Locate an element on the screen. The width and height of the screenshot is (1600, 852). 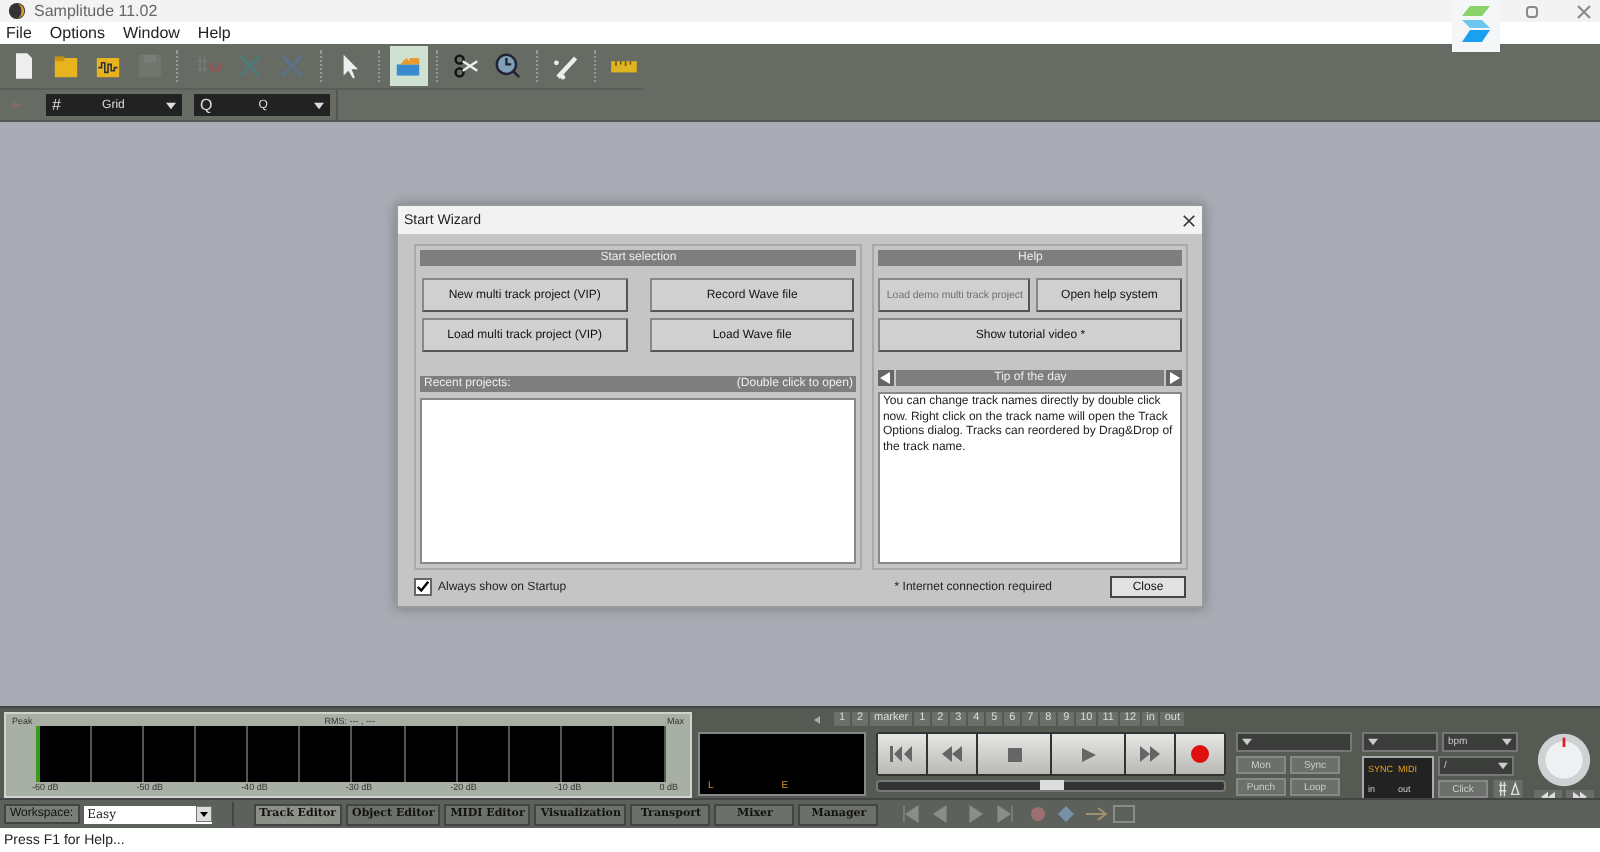
close-icon is located at coordinates (1189, 220).